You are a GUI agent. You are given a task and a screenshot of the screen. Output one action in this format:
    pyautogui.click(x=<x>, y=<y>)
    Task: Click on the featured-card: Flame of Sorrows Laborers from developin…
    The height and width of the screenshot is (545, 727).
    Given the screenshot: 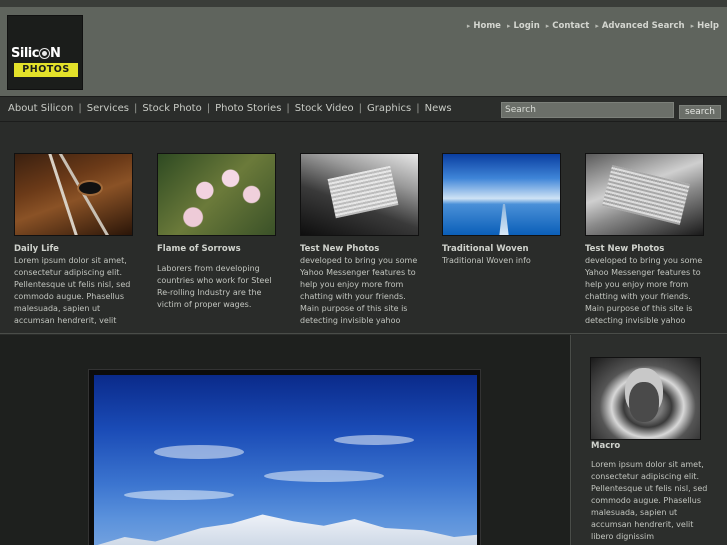 What is the action you would take?
    pyautogui.click(x=219, y=241)
    